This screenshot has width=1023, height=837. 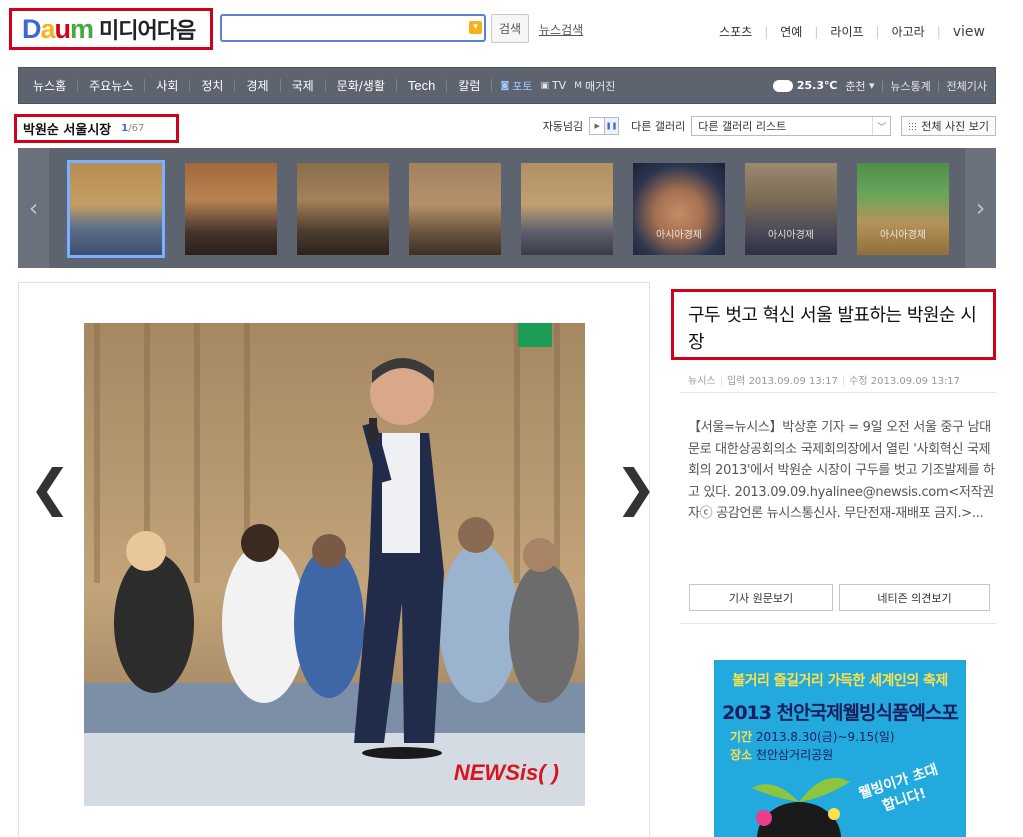 I want to click on top-links: 스포츠 | 연예 | 라이프 | 아고라 | view, so click(x=852, y=31).